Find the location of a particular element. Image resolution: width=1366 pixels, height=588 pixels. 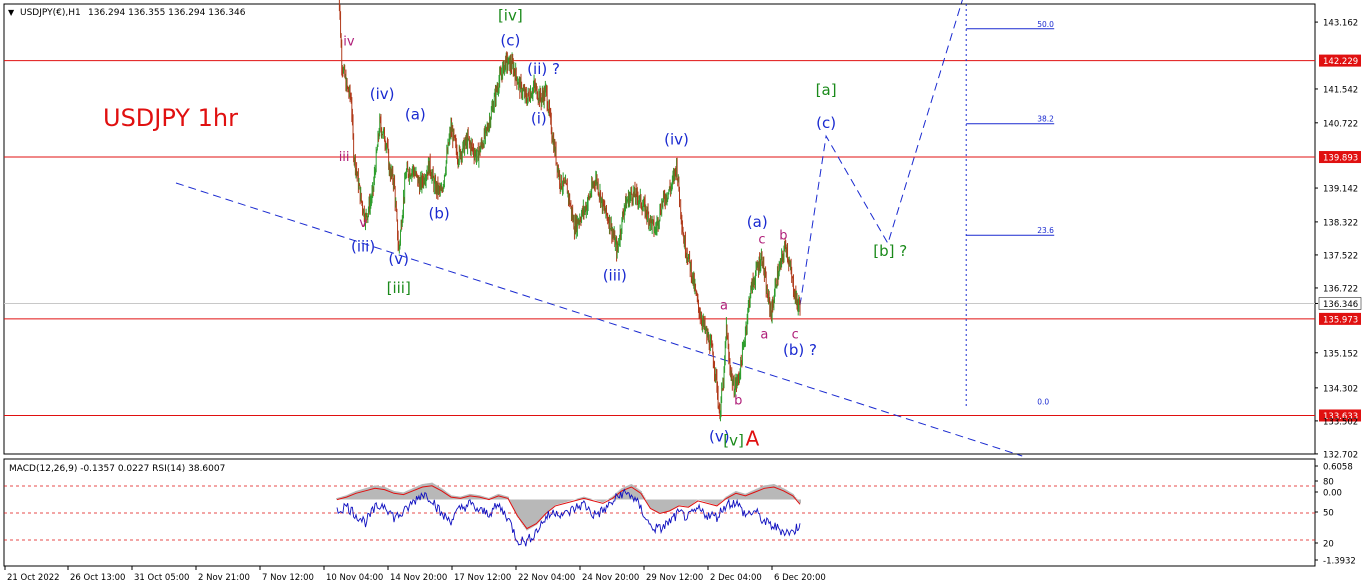

y-tick-label-8: 136.722 is located at coordinates (1340, 289).